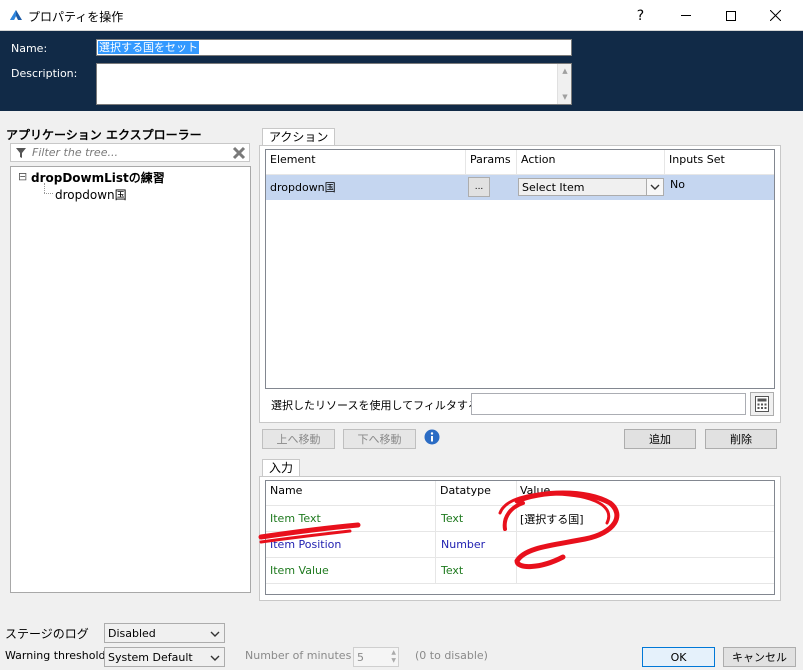  I want to click on move-down-button: 下へ移動, so click(379, 439).